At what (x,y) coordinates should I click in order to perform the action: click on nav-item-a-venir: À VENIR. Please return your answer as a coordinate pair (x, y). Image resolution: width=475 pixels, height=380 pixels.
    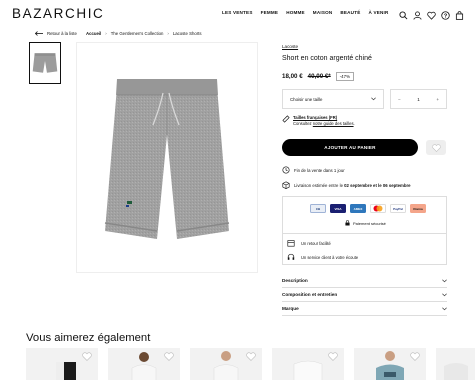
    Looking at the image, I should click on (378, 12).